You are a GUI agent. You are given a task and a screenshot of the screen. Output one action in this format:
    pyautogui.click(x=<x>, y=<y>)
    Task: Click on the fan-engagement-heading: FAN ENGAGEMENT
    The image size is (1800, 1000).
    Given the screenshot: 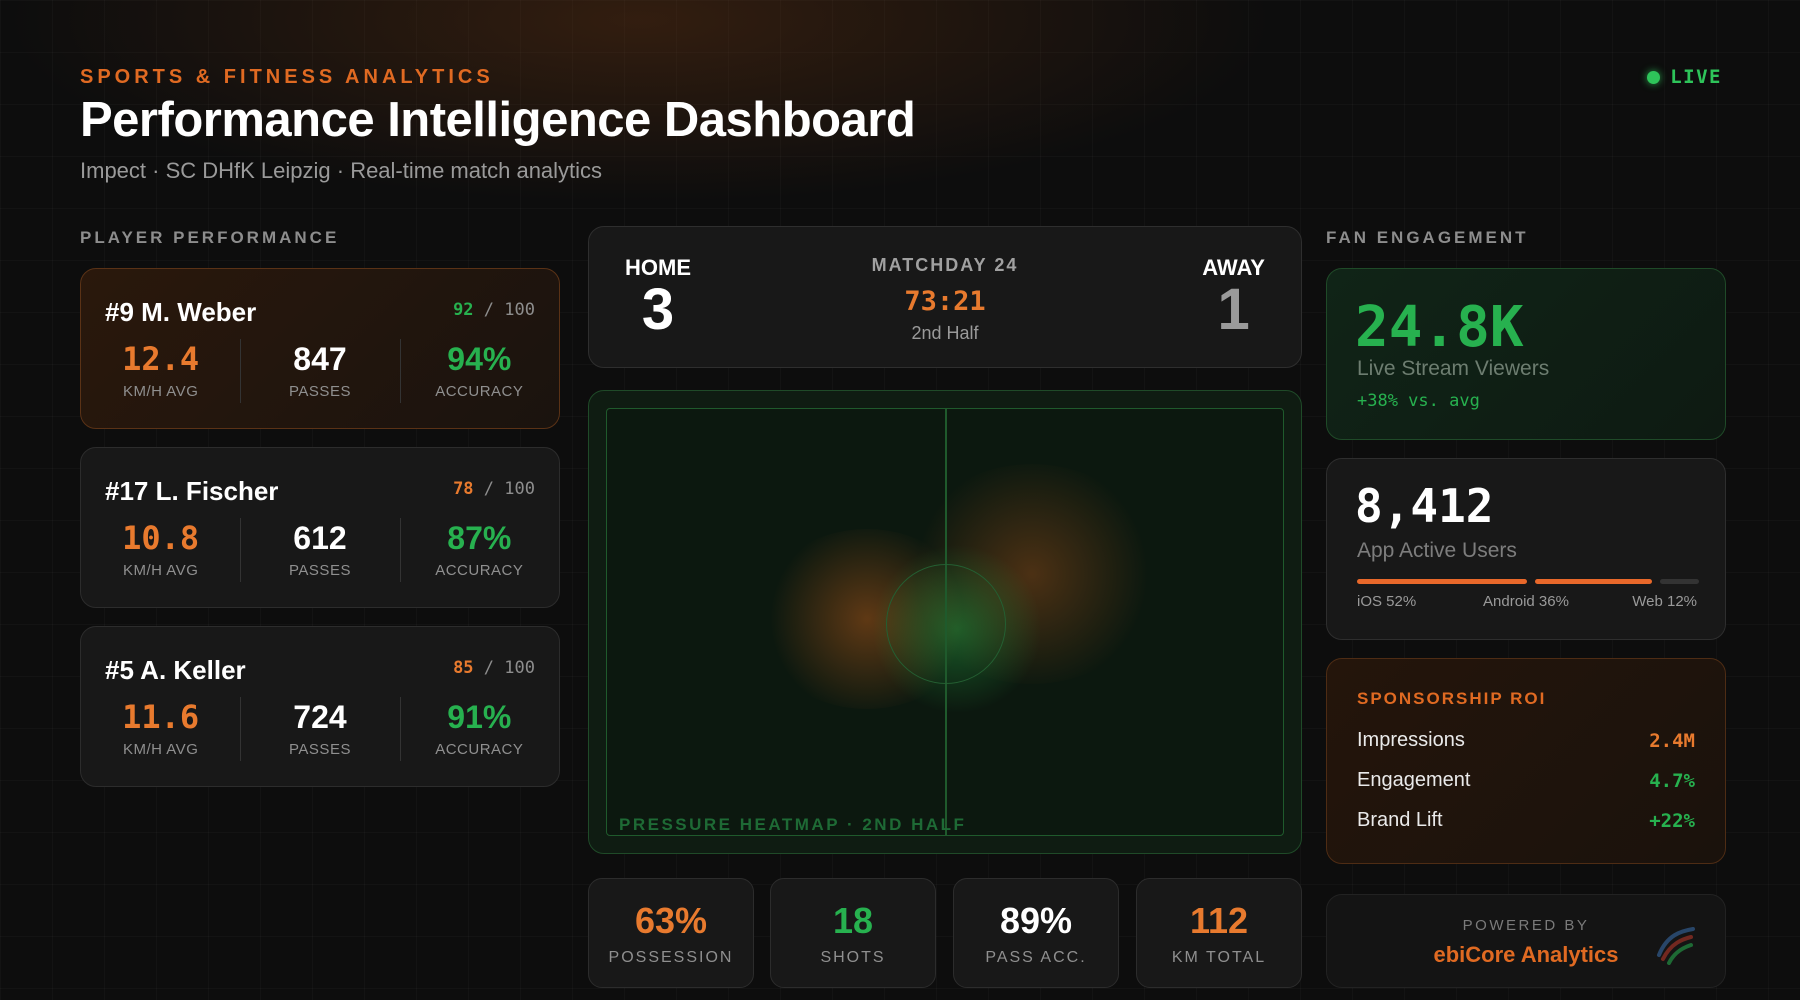 What is the action you would take?
    pyautogui.click(x=1427, y=237)
    